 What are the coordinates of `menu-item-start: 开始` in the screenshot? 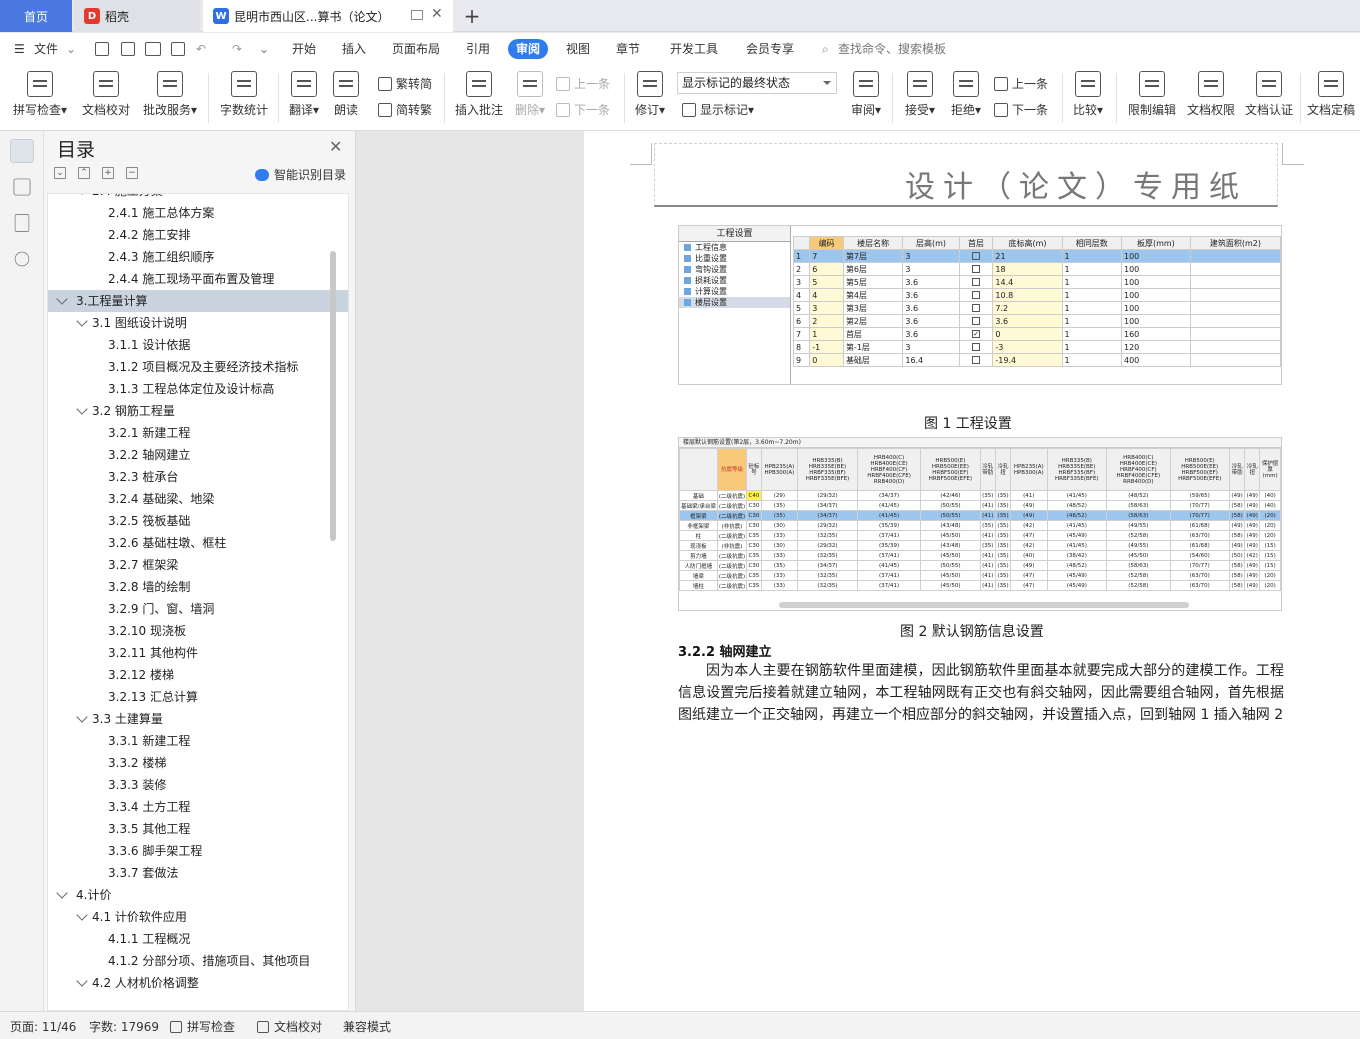 It's located at (304, 49).